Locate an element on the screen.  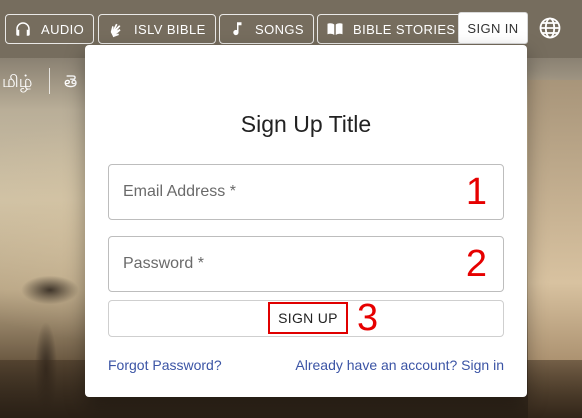
annotation-marker-1: 1 is located at coordinates (476, 192).